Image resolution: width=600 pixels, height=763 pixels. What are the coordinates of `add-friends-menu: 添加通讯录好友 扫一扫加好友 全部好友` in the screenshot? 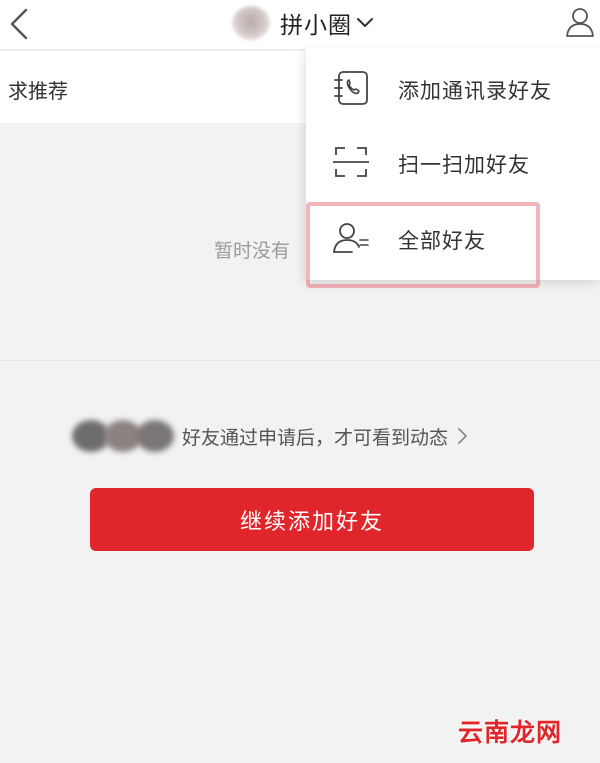 It's located at (453, 164).